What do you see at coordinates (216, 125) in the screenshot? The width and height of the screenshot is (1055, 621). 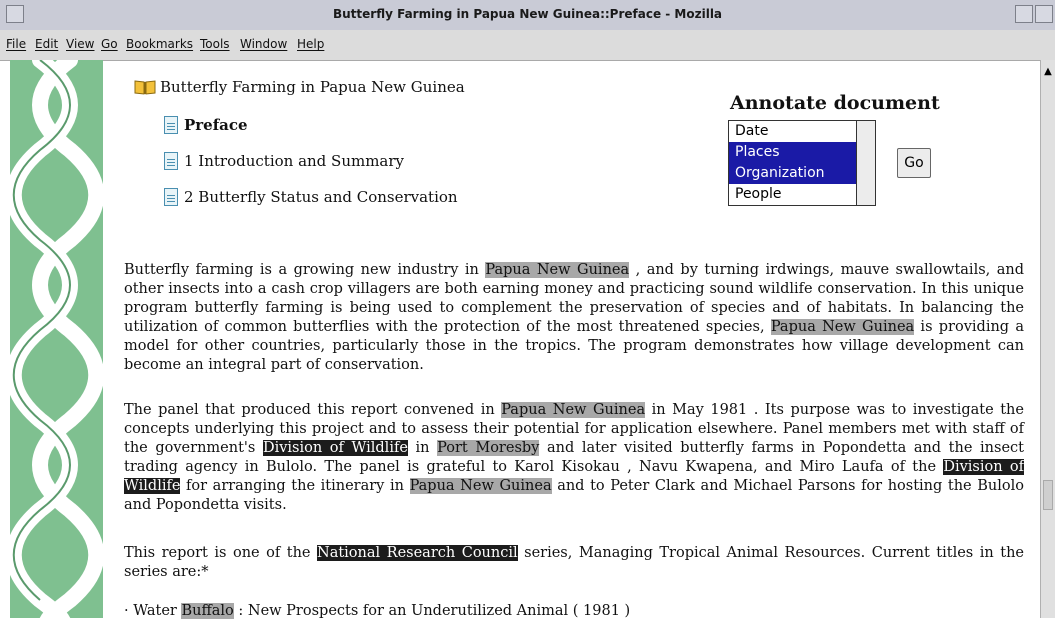 I see `tree-item-label: Preface` at bounding box center [216, 125].